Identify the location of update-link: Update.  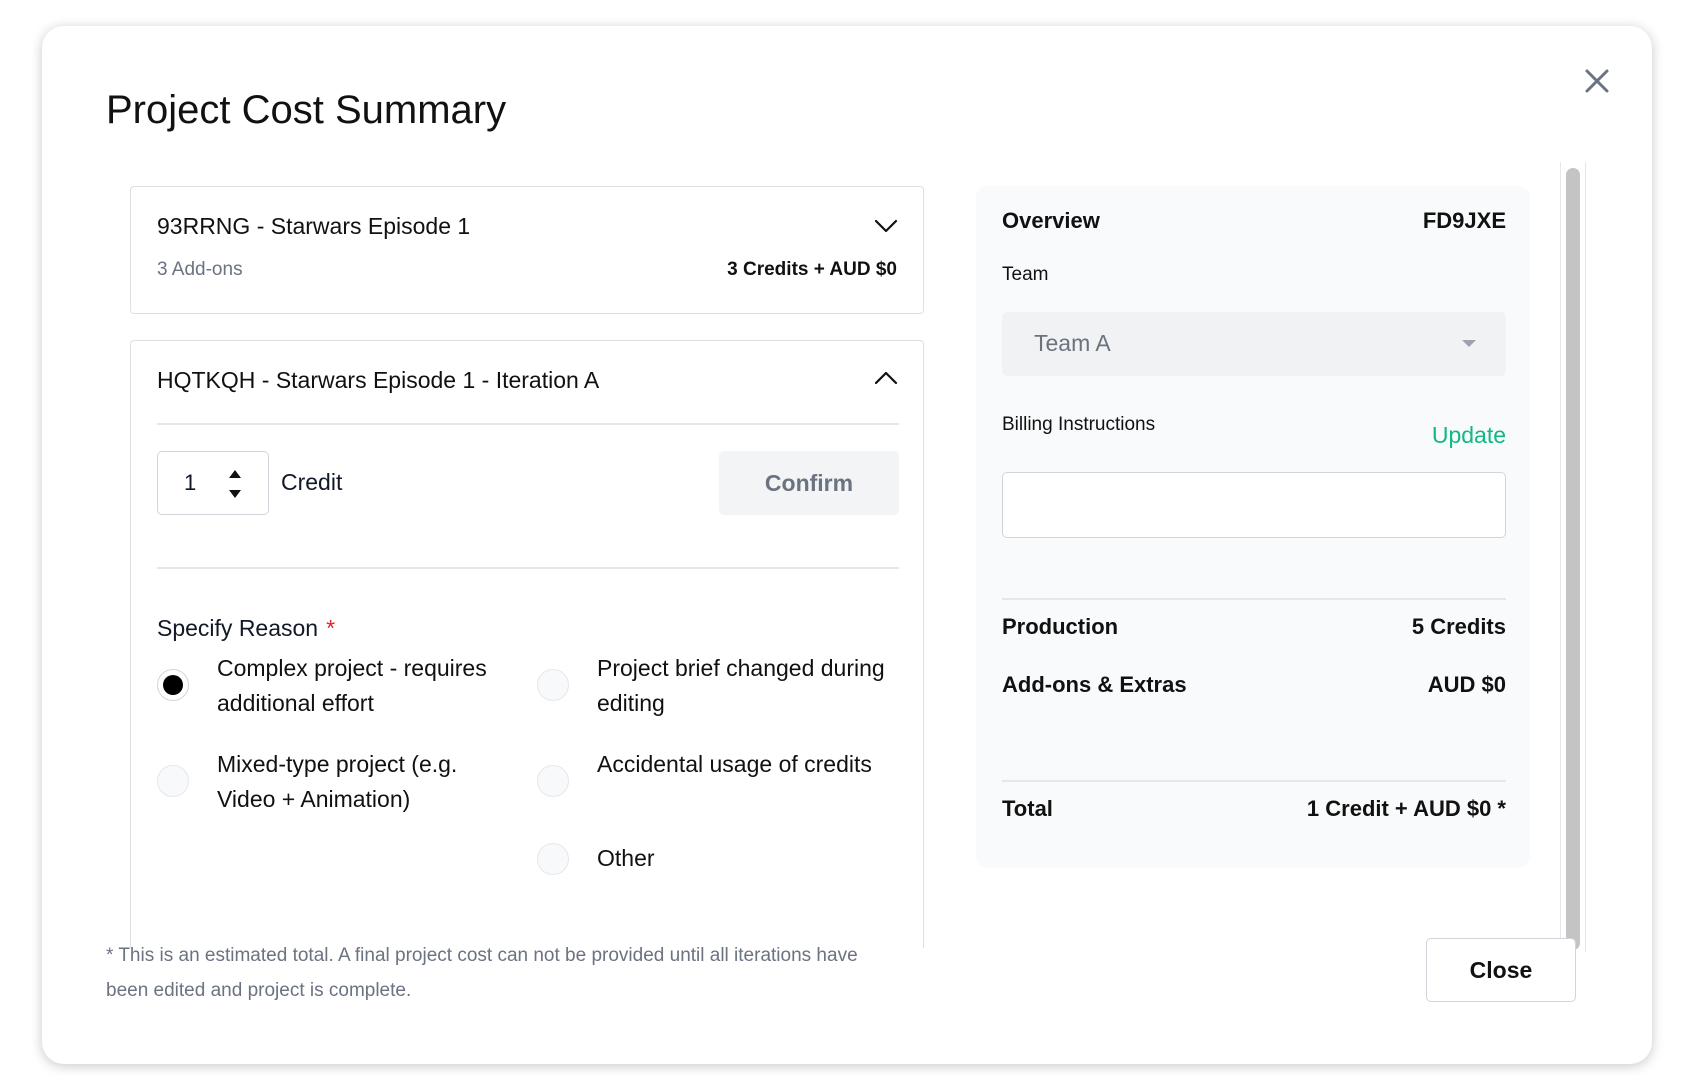
(1469, 435).